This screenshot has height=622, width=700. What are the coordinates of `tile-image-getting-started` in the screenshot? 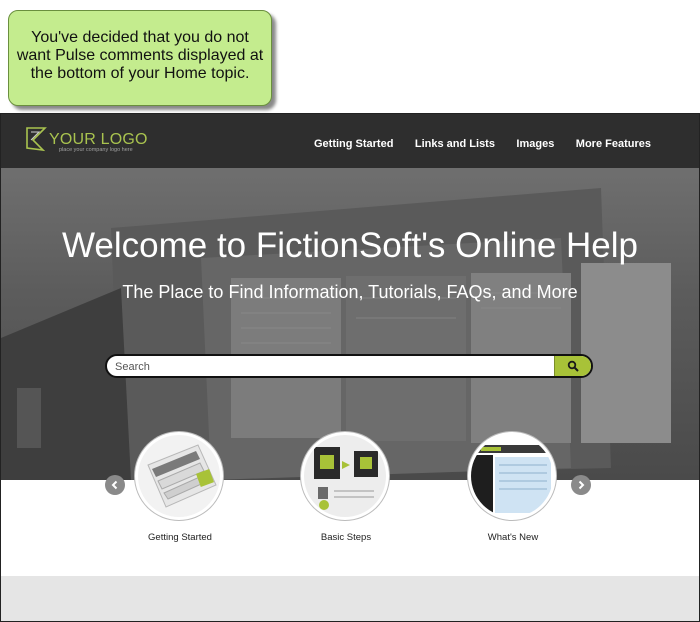 It's located at (179, 476).